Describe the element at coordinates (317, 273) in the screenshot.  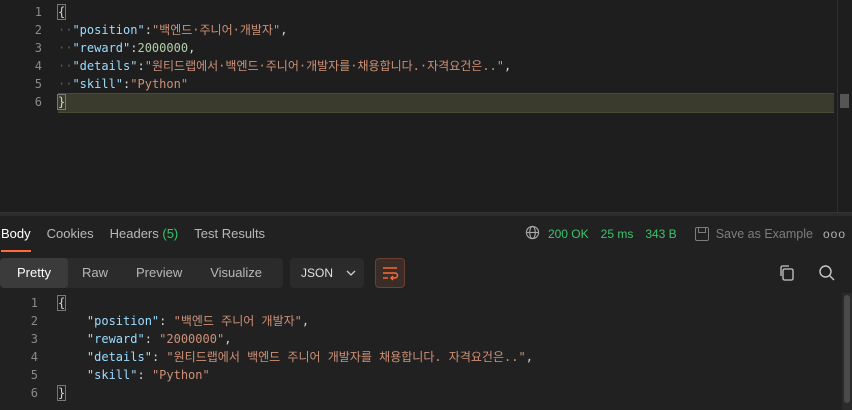
I see `format-selected: JSON` at that location.